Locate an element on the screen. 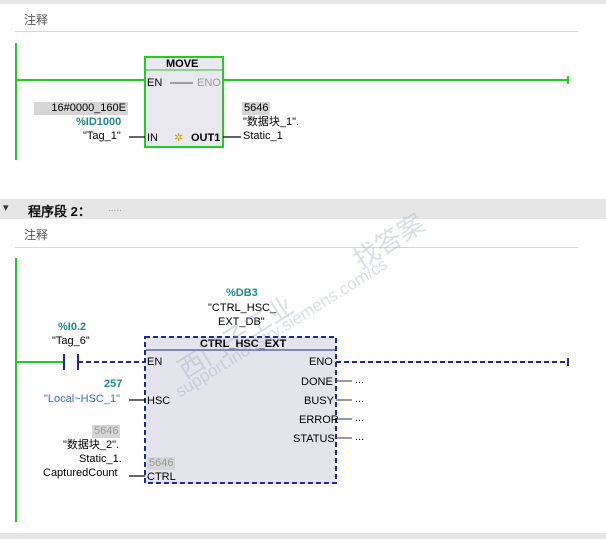 Image resolution: width=606 pixels, height=539 pixels. ctrl-hsc-ext-busy-label: BUSY is located at coordinates (319, 401).